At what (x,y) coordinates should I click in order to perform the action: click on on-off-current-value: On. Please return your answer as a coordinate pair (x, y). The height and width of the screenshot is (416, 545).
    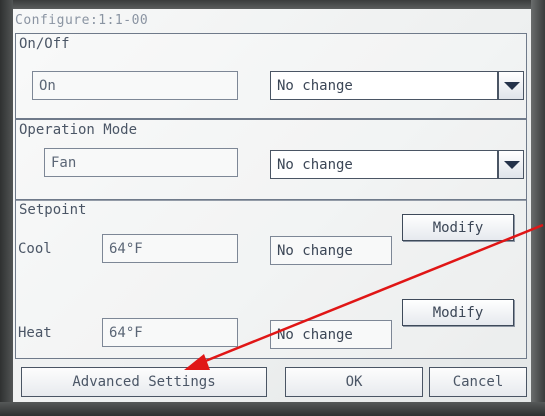
    Looking at the image, I should click on (135, 85).